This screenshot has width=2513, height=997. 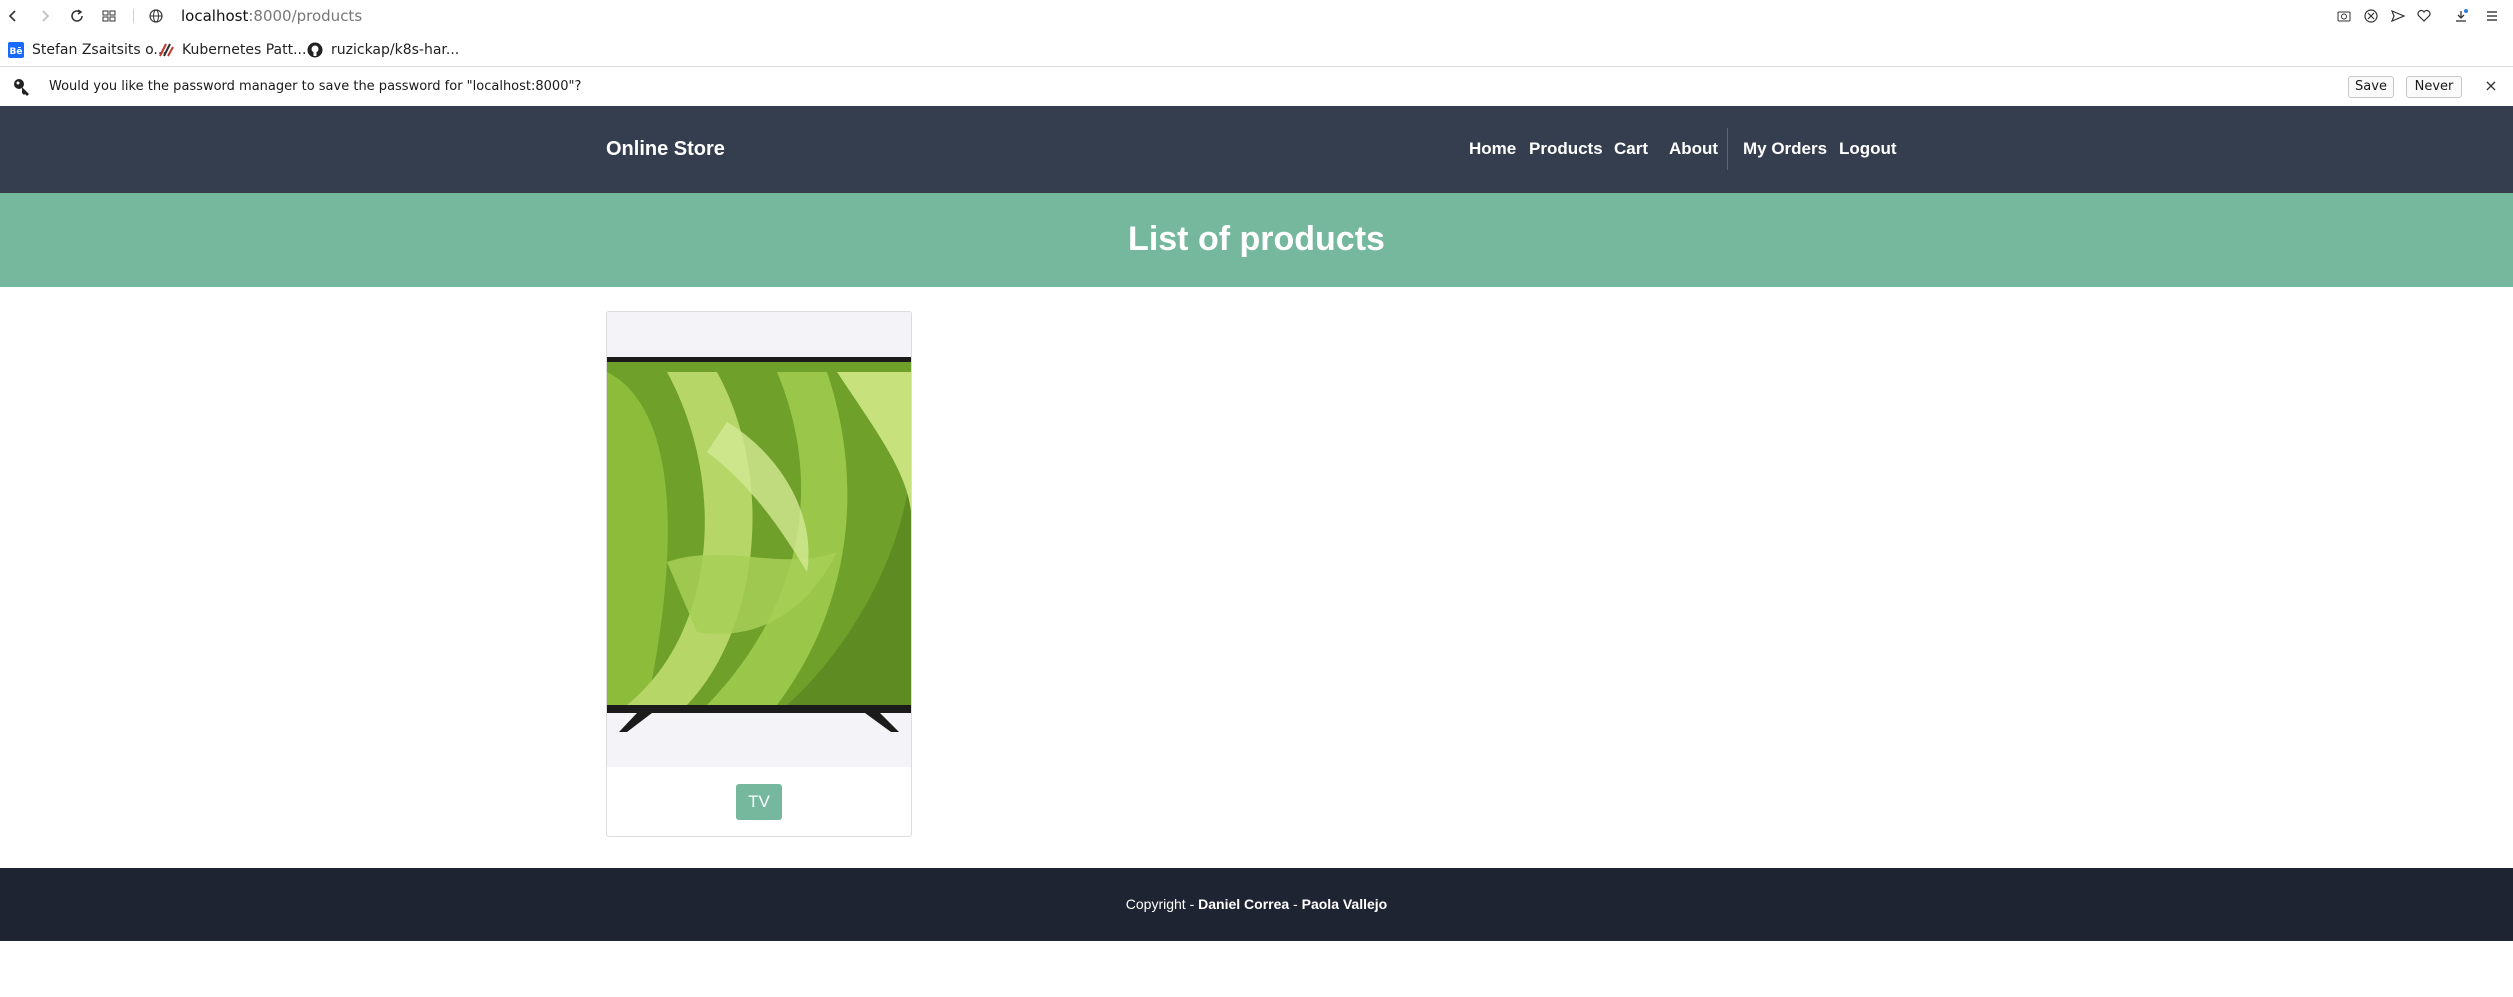 What do you see at coordinates (45, 16) in the screenshot?
I see `forward-icon` at bounding box center [45, 16].